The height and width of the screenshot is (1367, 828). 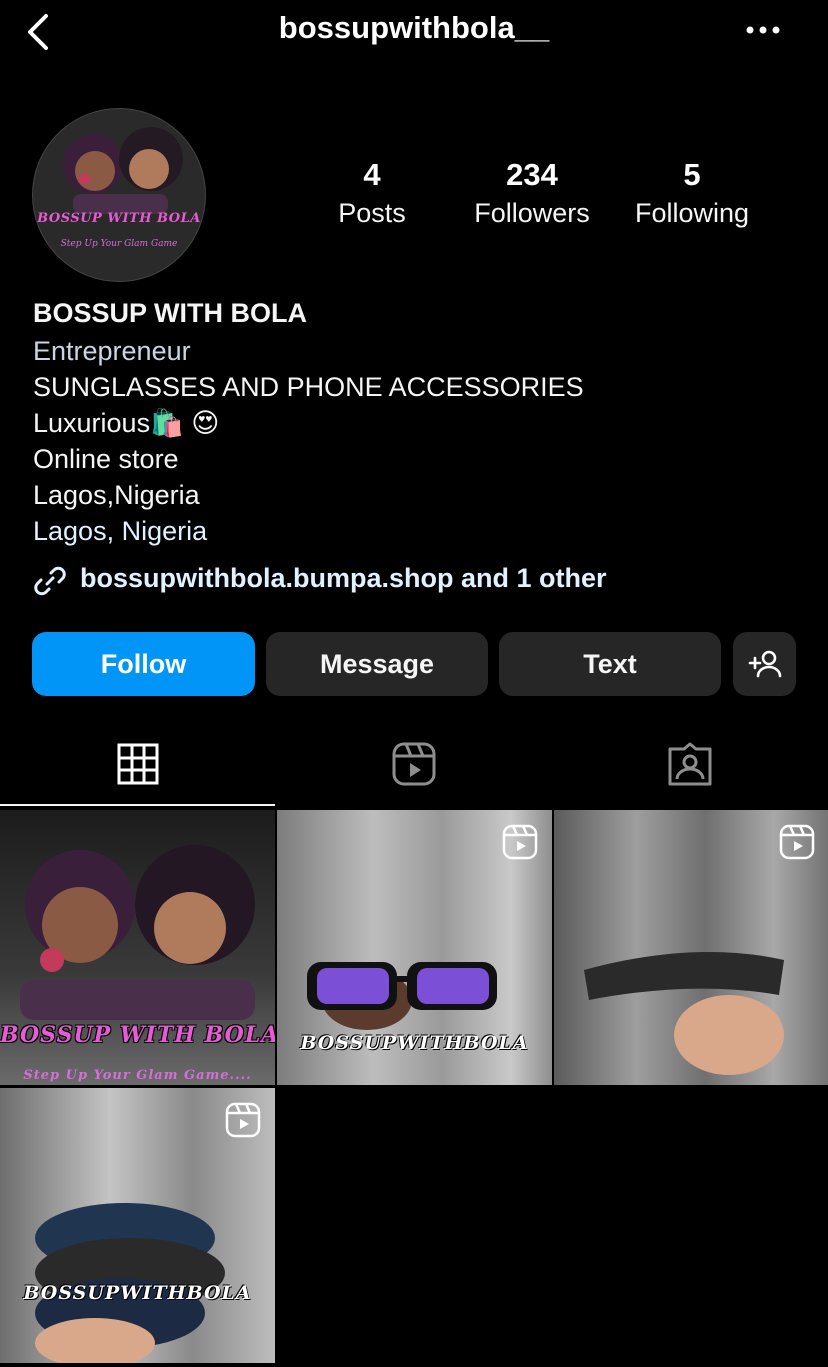 What do you see at coordinates (123, 170) in the screenshot?
I see `avatar-illustration` at bounding box center [123, 170].